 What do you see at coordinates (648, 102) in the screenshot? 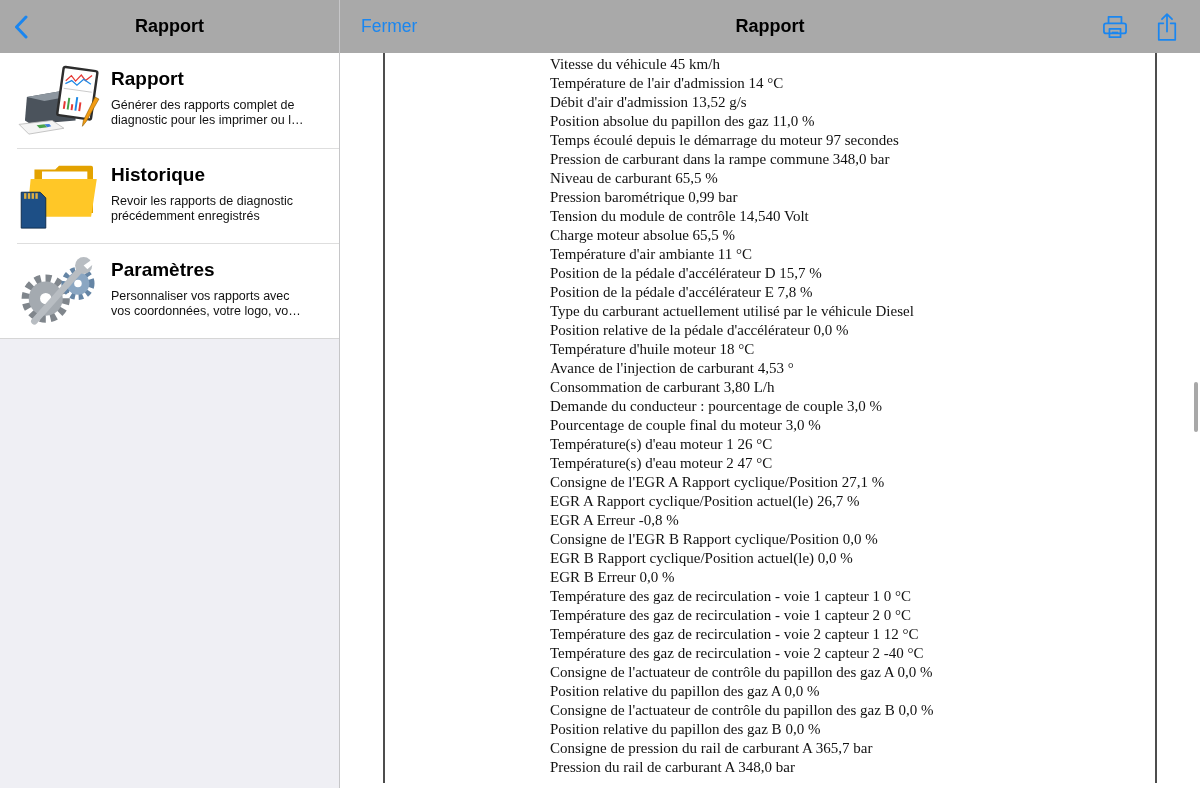
I see `report-line: Débit d'air d'admission 13,52 g/s` at bounding box center [648, 102].